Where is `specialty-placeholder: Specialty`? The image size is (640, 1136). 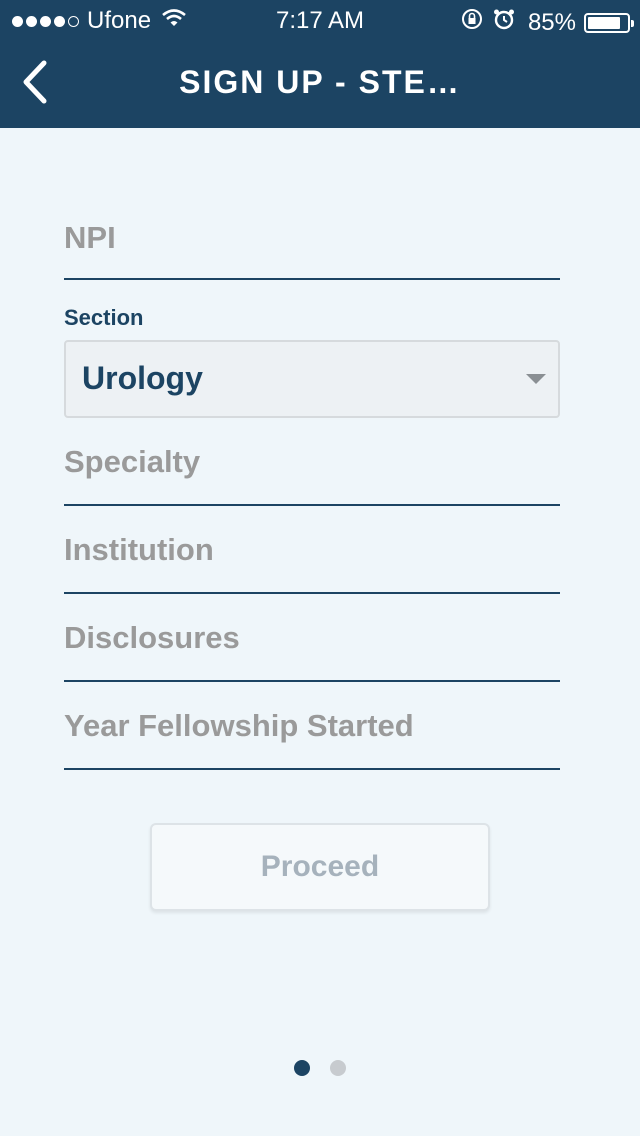
specialty-placeholder: Specialty is located at coordinates (132, 461).